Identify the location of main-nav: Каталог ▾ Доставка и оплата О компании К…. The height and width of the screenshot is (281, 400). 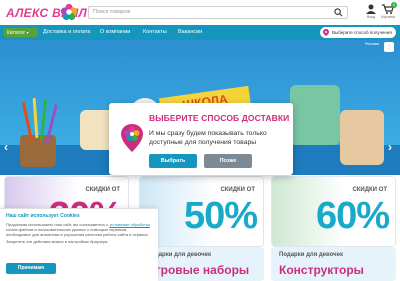
(200, 32).